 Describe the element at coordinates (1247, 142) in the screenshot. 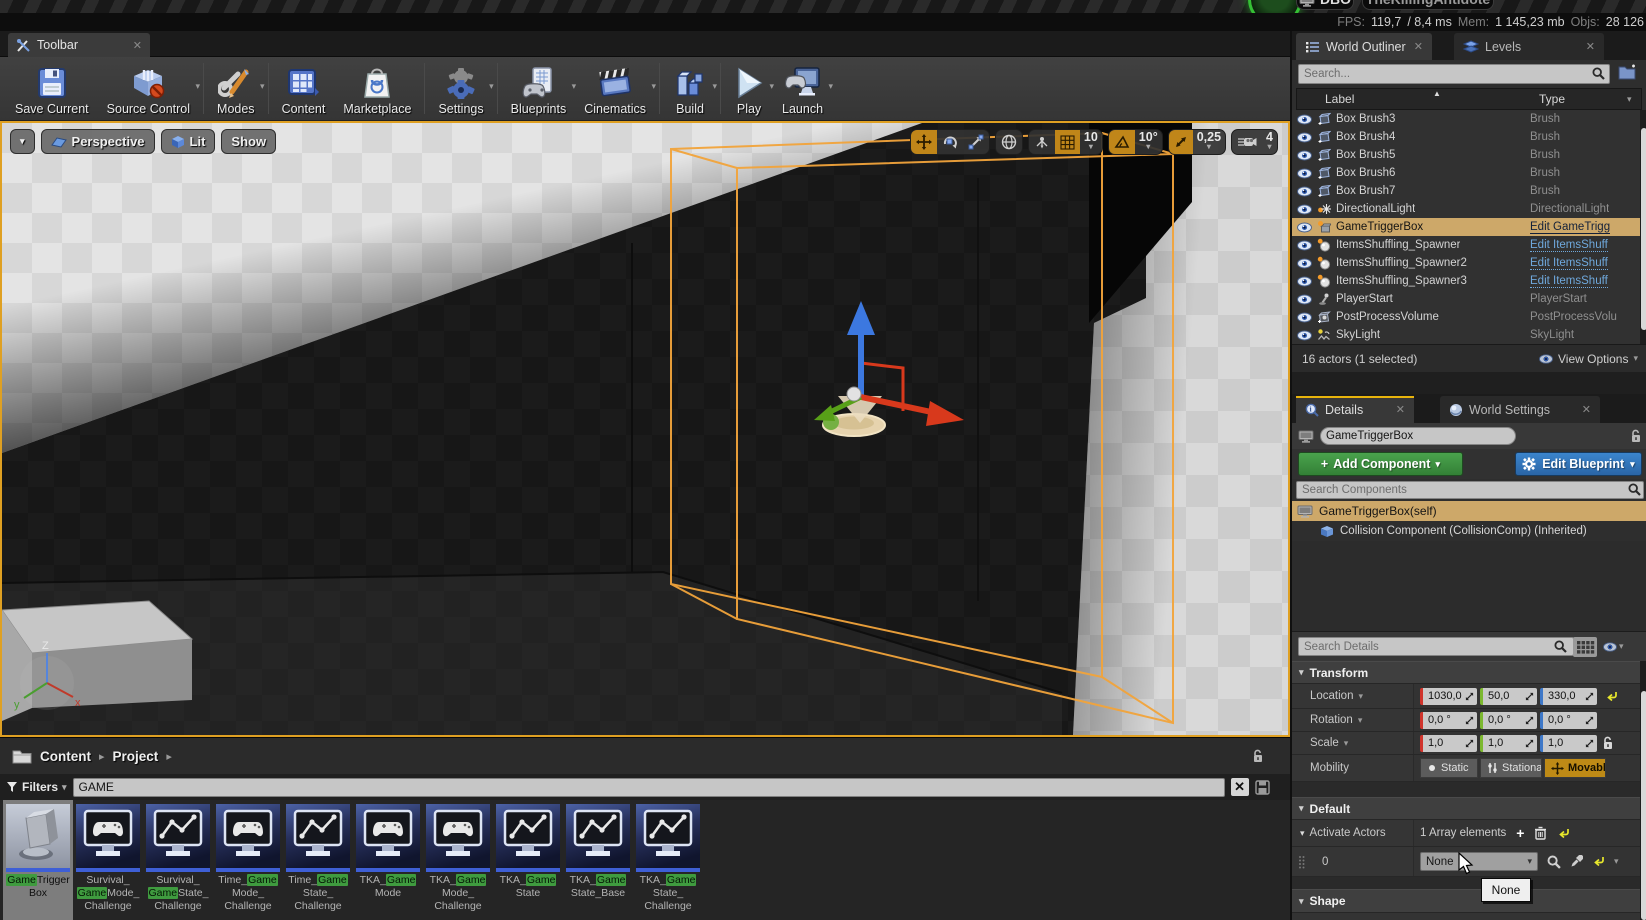

I see `camera-speed-button` at that location.